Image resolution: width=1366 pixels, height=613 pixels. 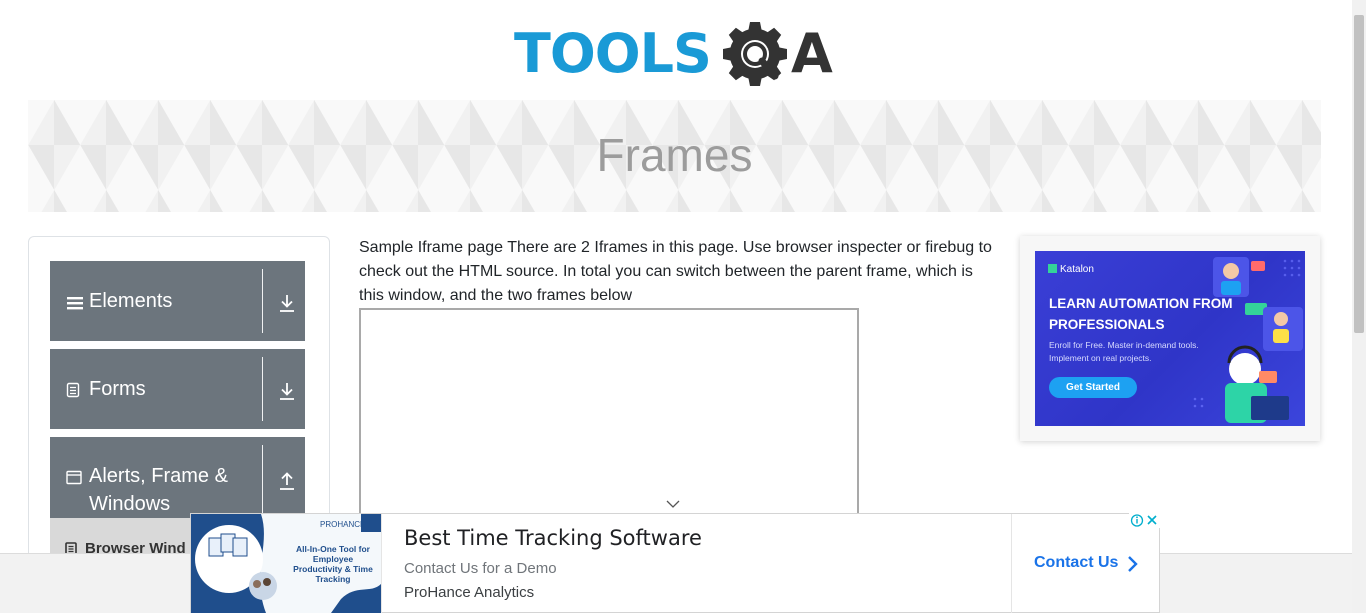 I want to click on contact-us-button: Contact Us, so click(x=1076, y=563).